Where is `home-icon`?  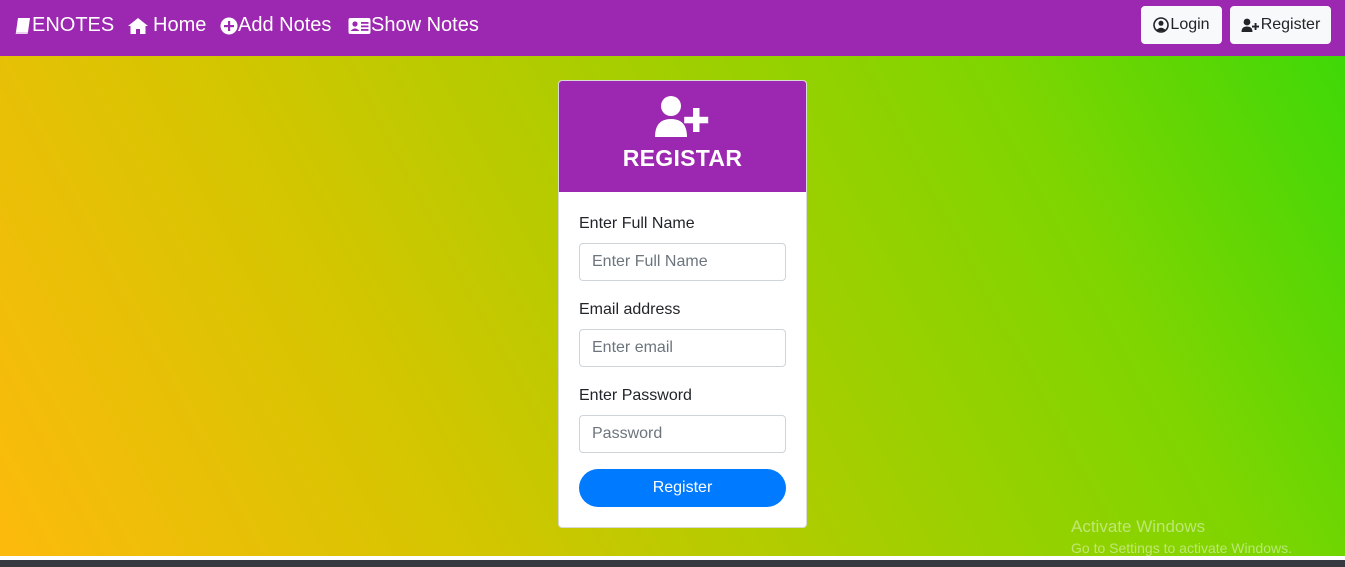
home-icon is located at coordinates (138, 25).